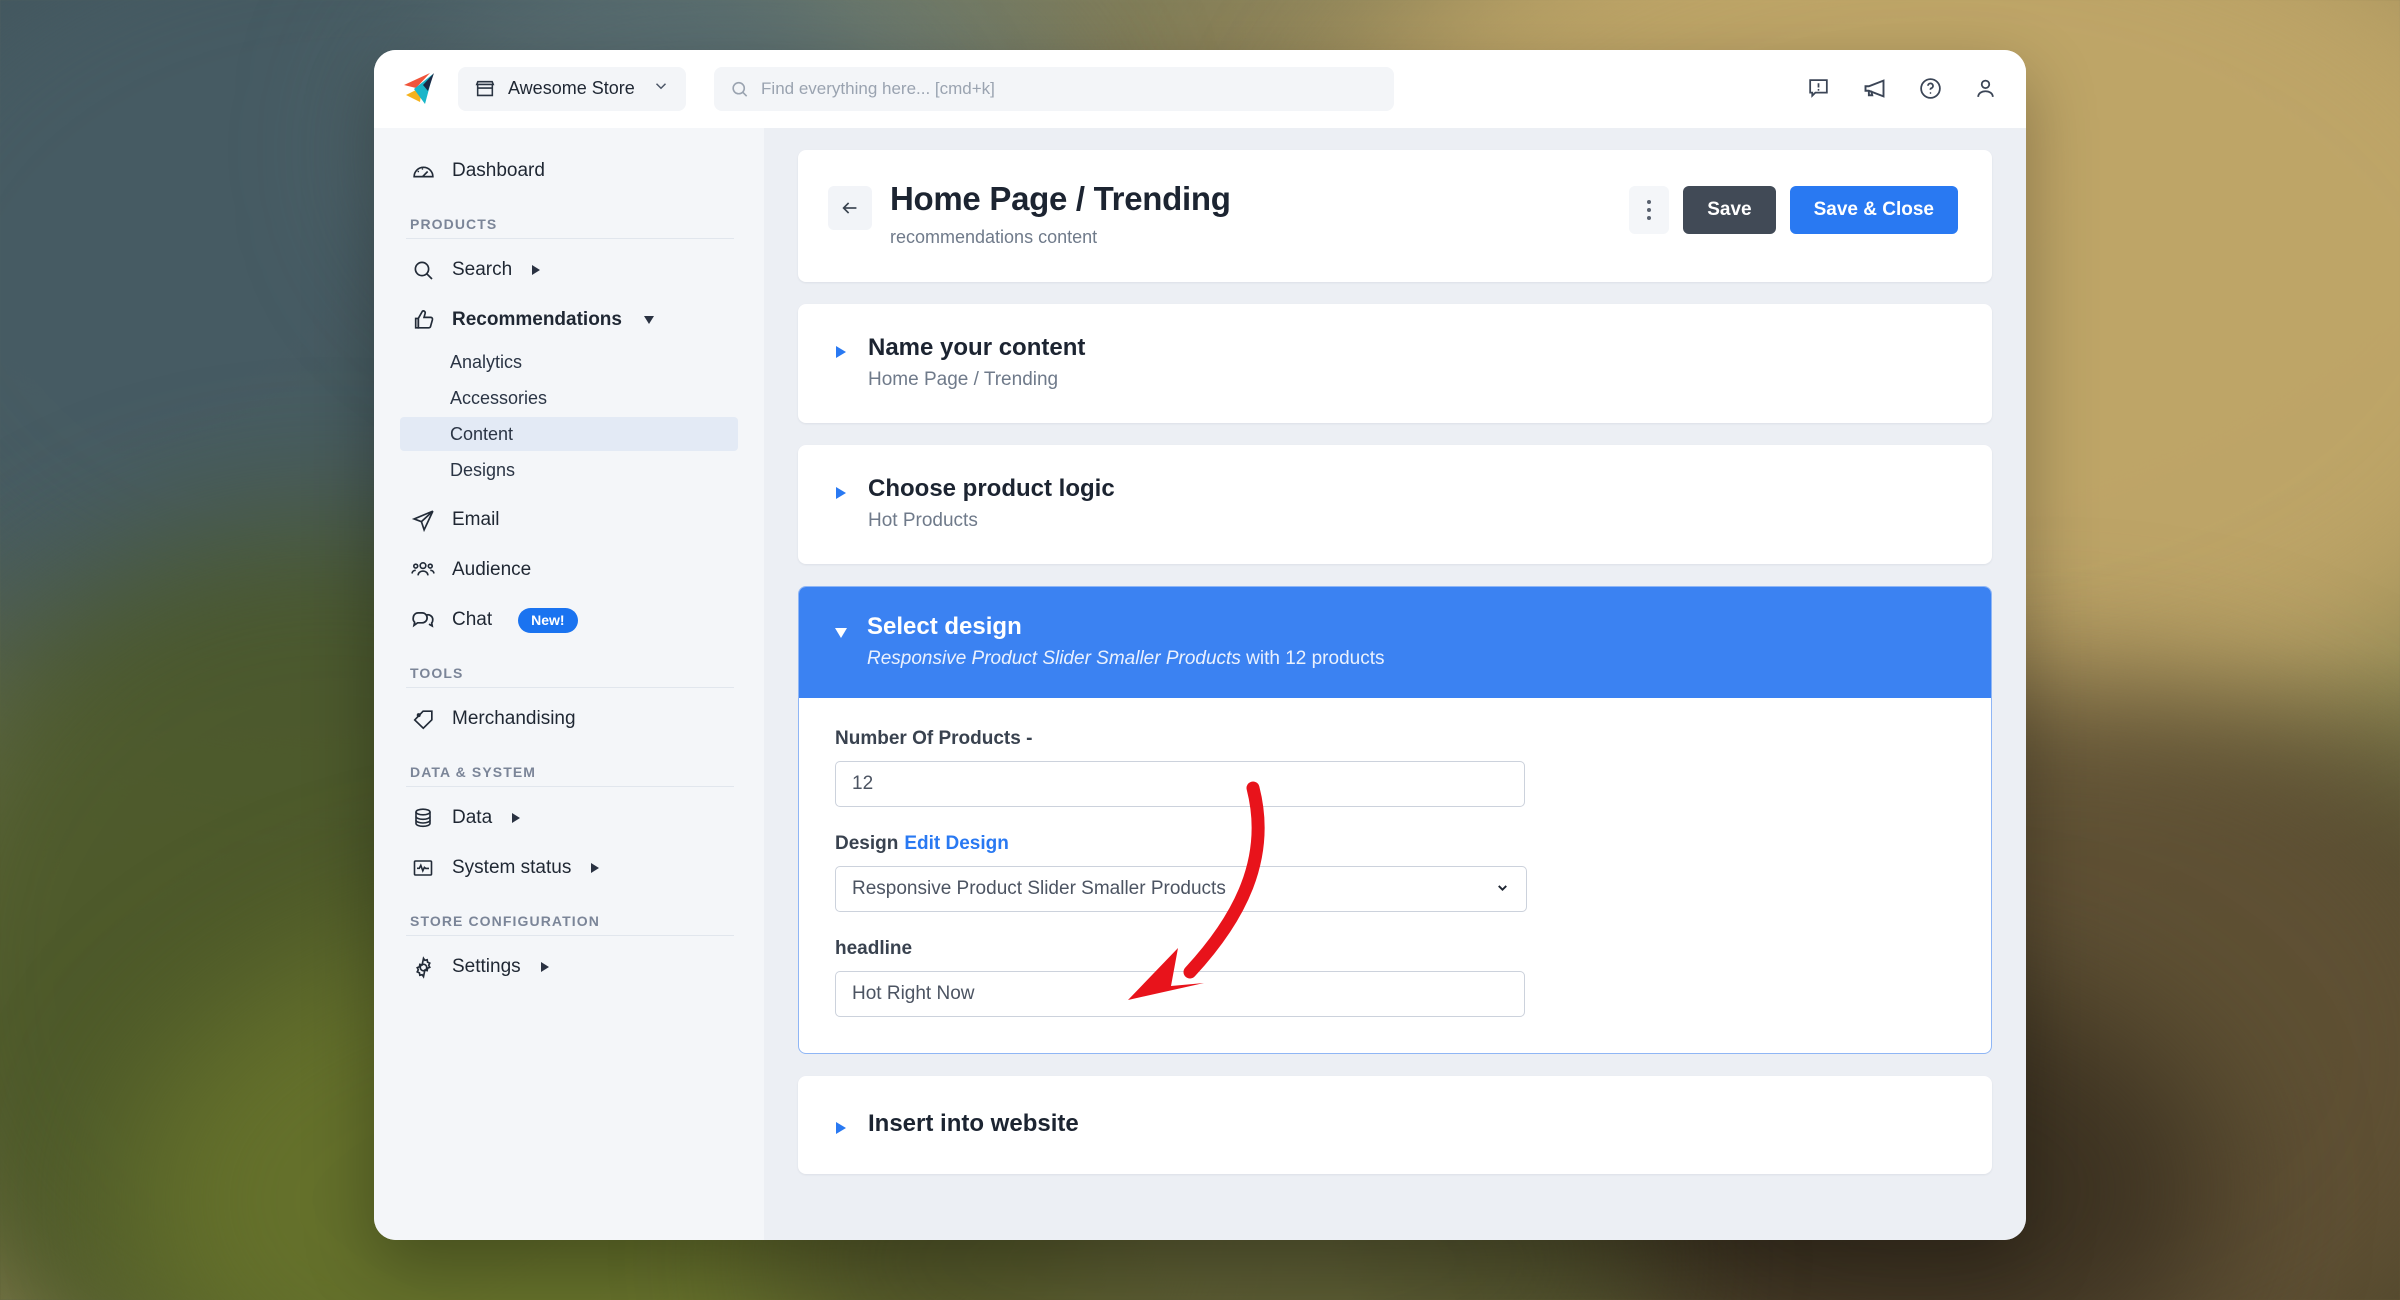  Describe the element at coordinates (956, 843) in the screenshot. I see `edit-design-link: Edit Design` at that location.